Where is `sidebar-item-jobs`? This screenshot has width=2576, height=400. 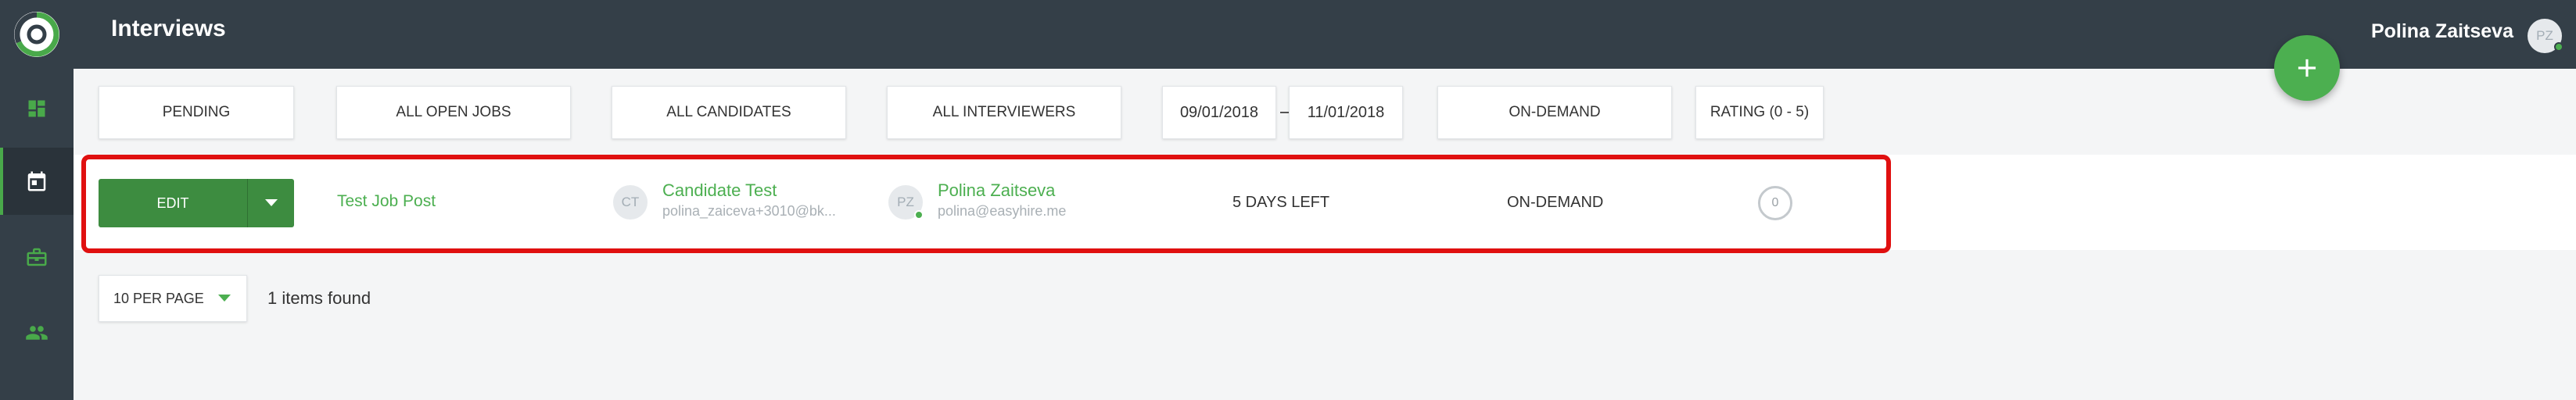
sidebar-item-jobs is located at coordinates (37, 257).